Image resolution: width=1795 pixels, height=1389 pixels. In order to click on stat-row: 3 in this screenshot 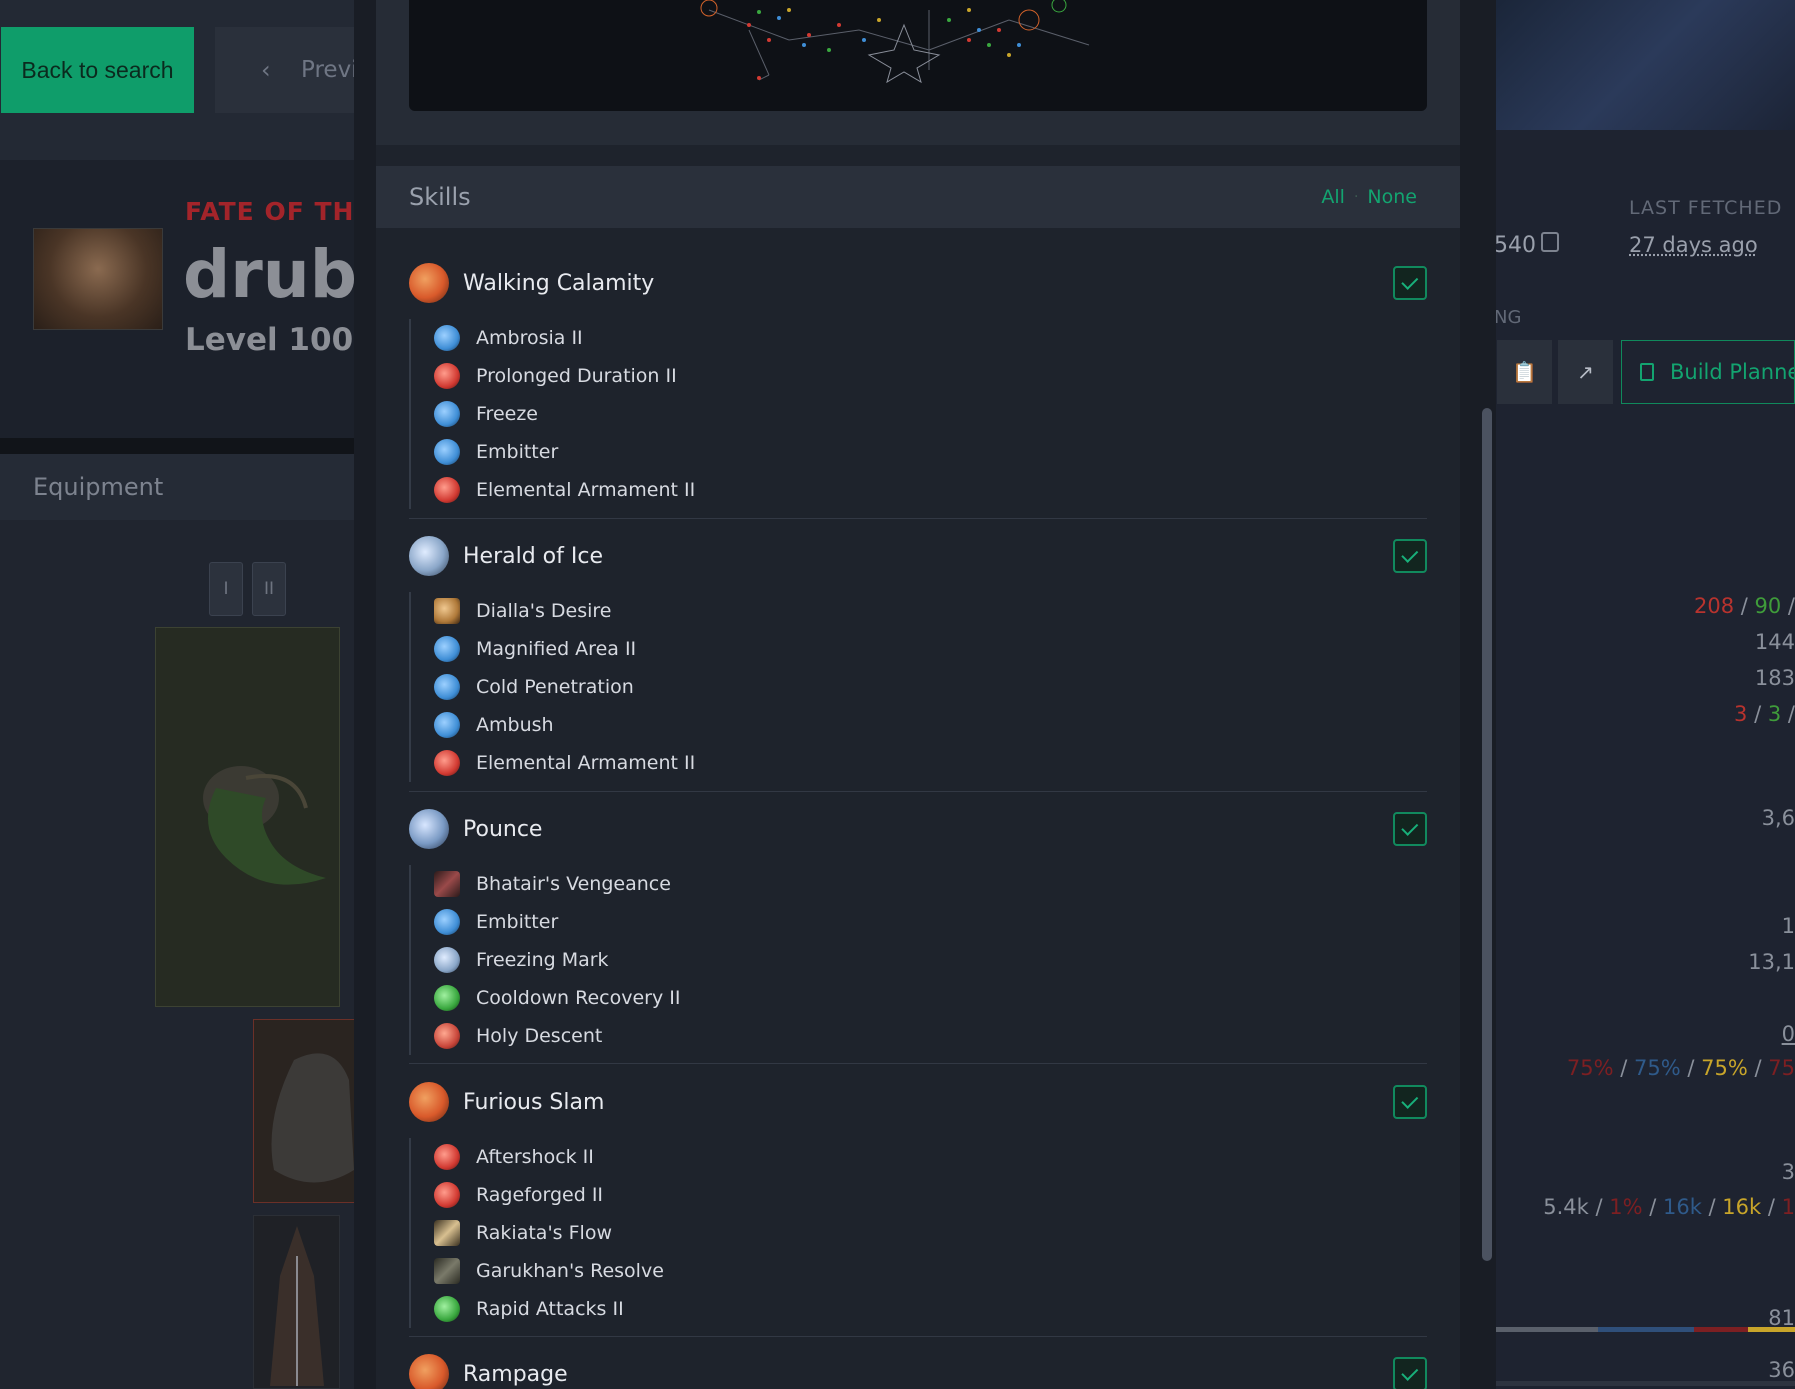, I will do `click(1788, 1172)`.